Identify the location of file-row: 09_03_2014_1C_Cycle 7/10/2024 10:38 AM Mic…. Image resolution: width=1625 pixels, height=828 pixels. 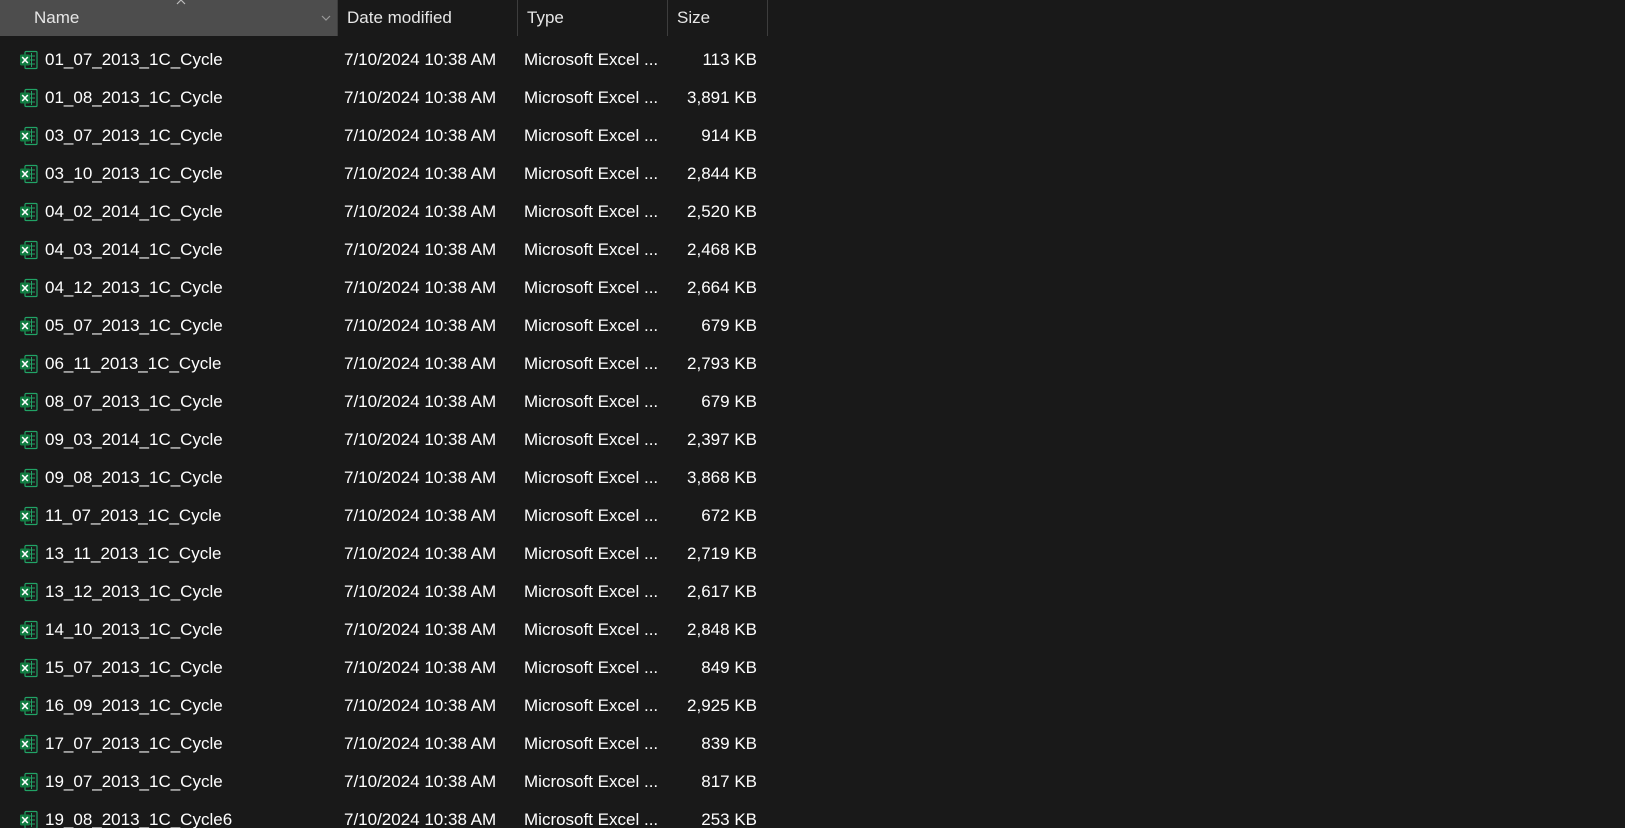
(384, 440).